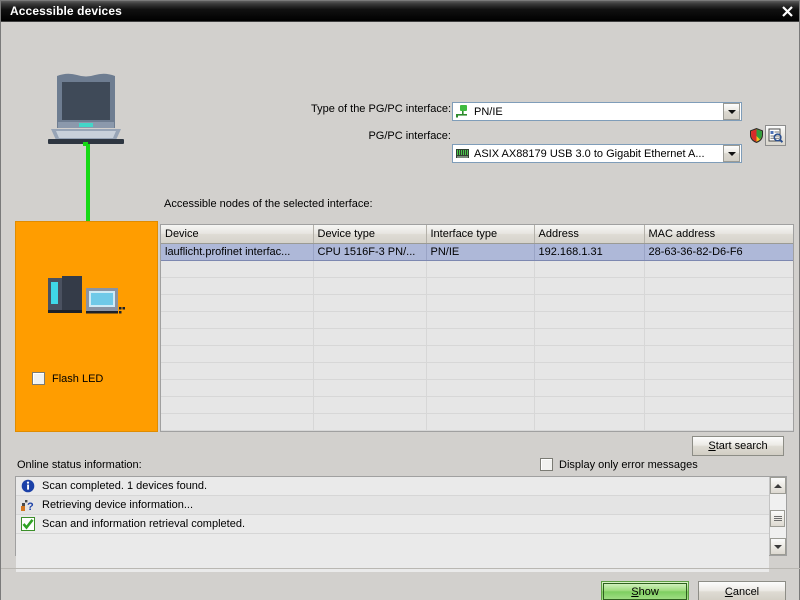 The height and width of the screenshot is (600, 800). What do you see at coordinates (628, 464) in the screenshot?
I see `error-filter-label: Display only error messages` at bounding box center [628, 464].